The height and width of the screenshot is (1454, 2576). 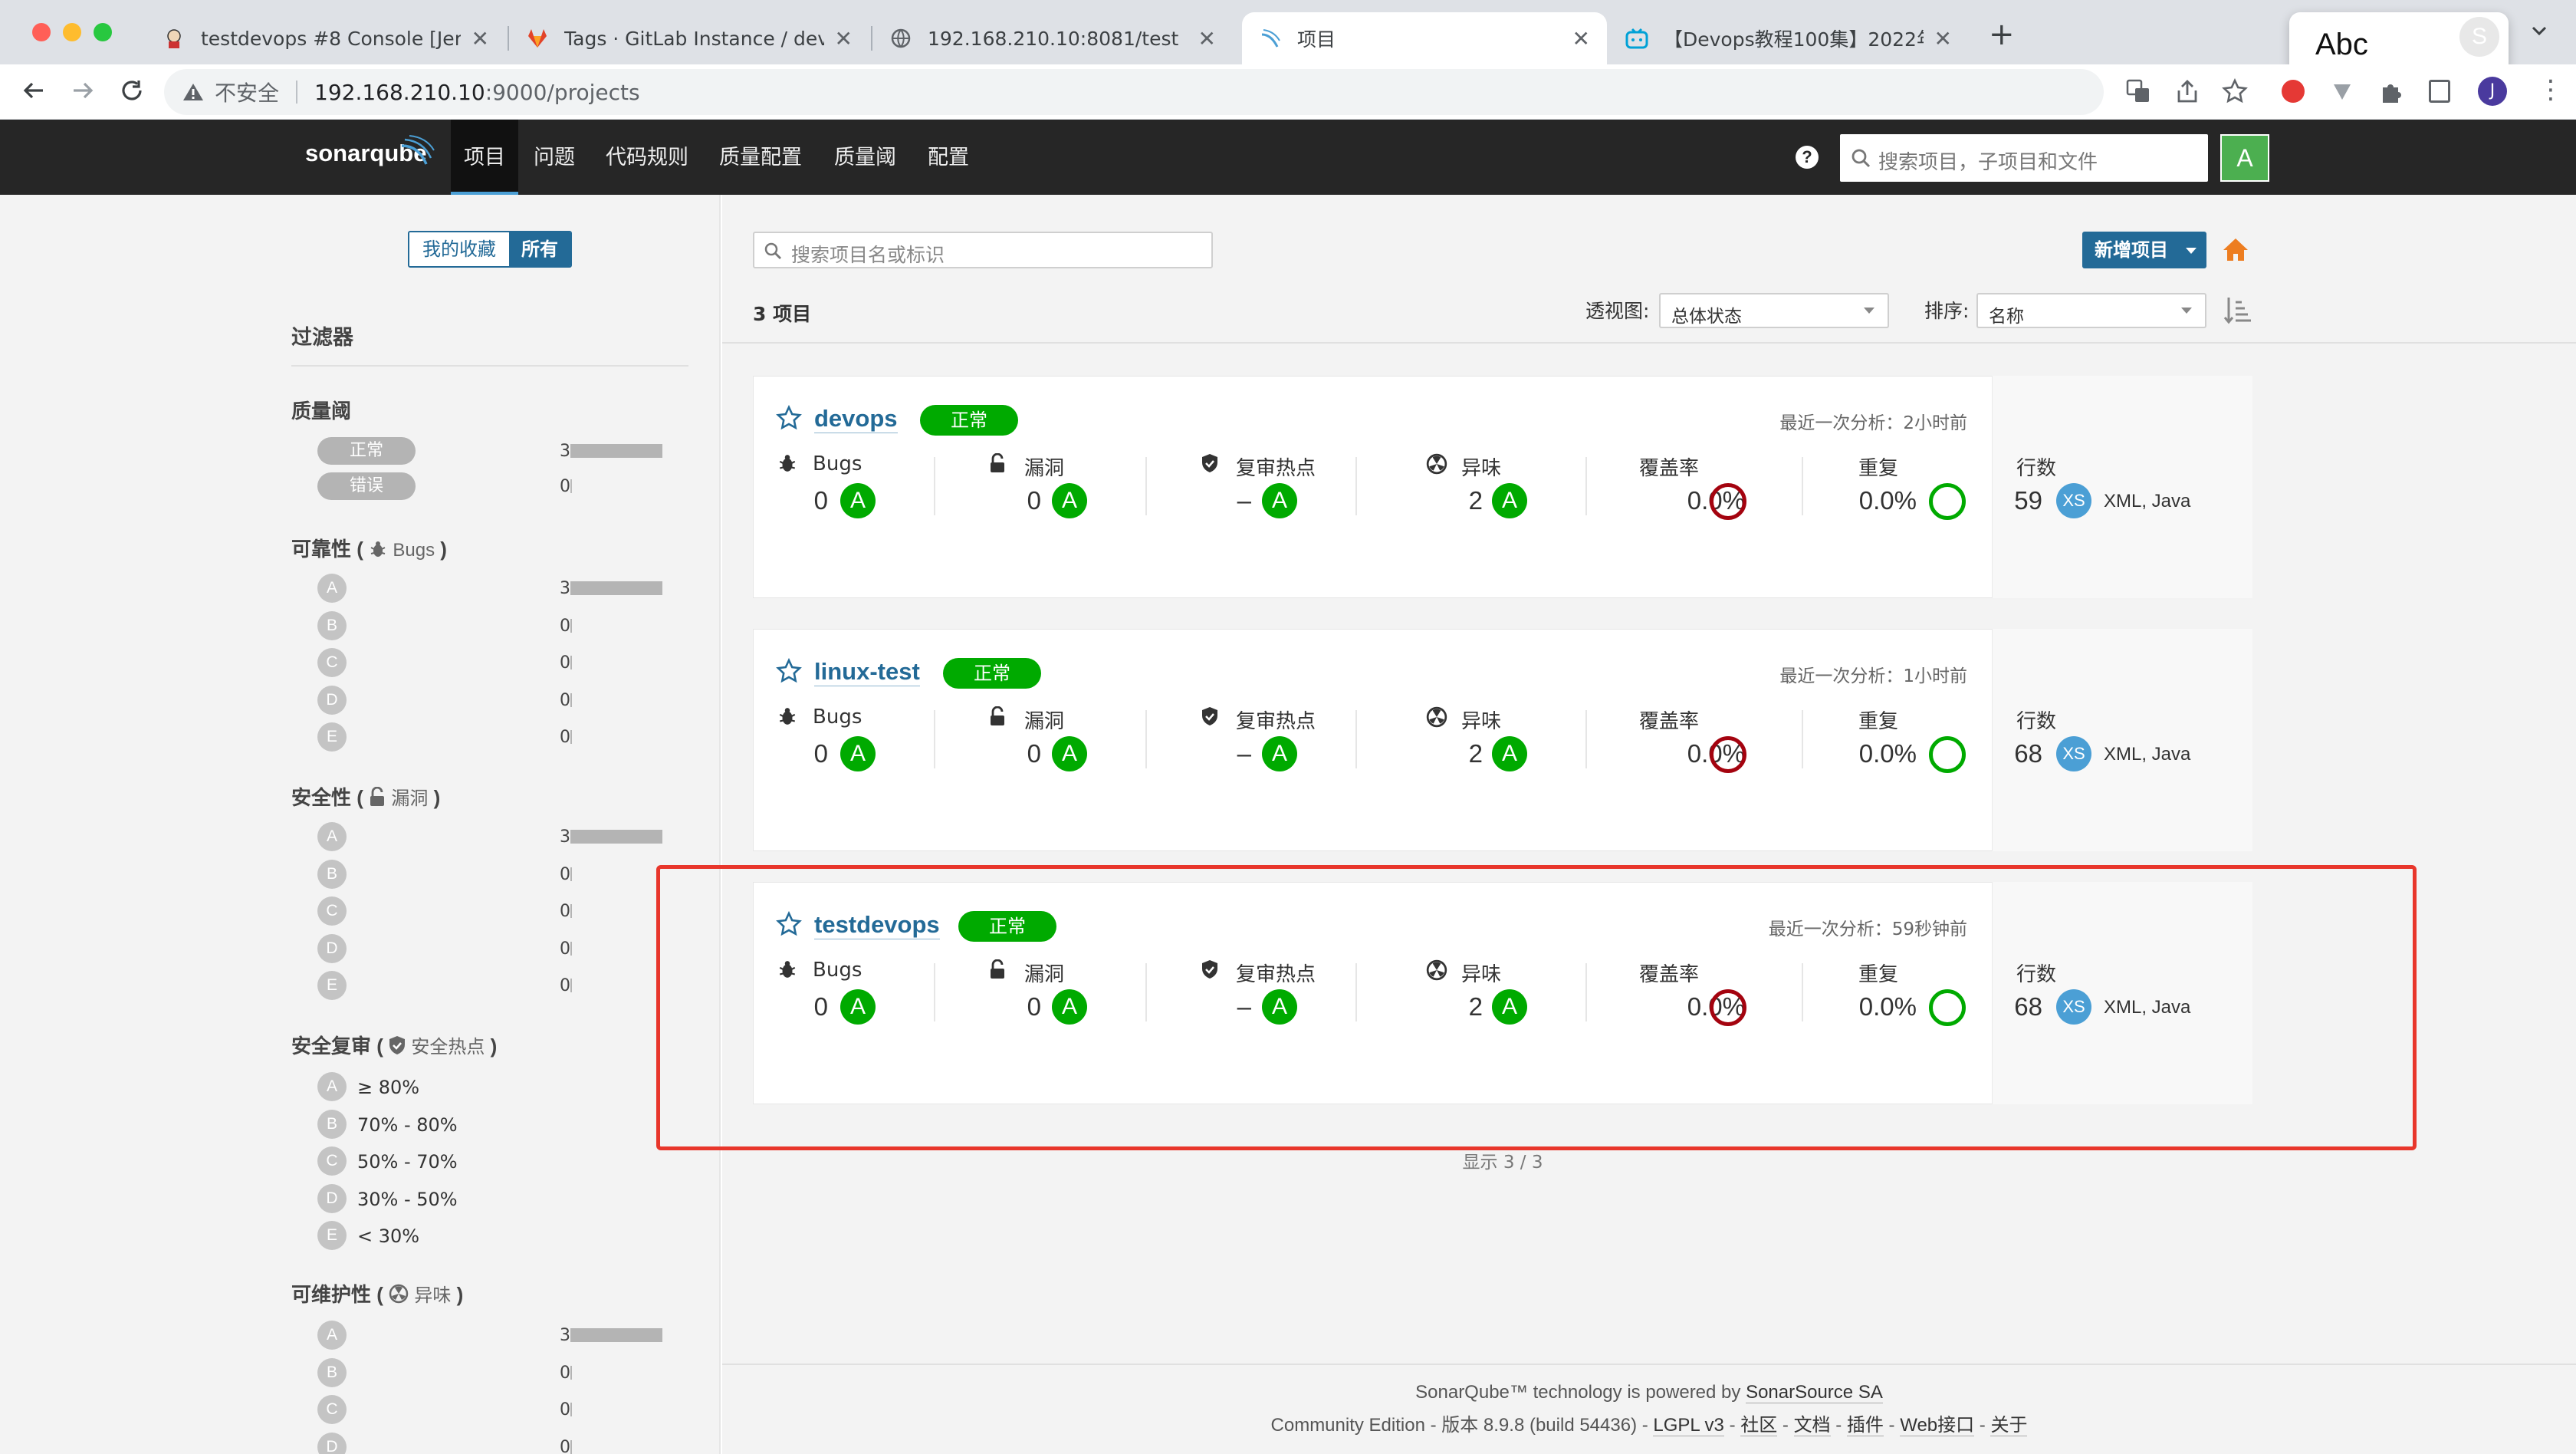 What do you see at coordinates (948, 157) in the screenshot?
I see `nav-administration: 配置` at bounding box center [948, 157].